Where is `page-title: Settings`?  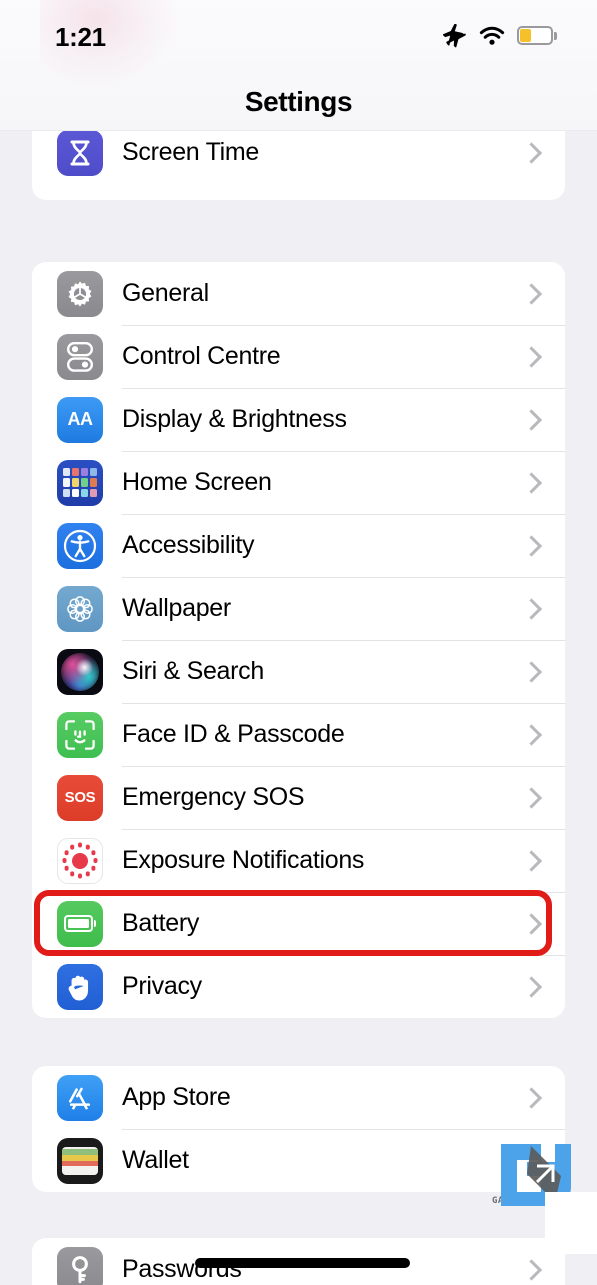
page-title: Settings is located at coordinates (298, 101).